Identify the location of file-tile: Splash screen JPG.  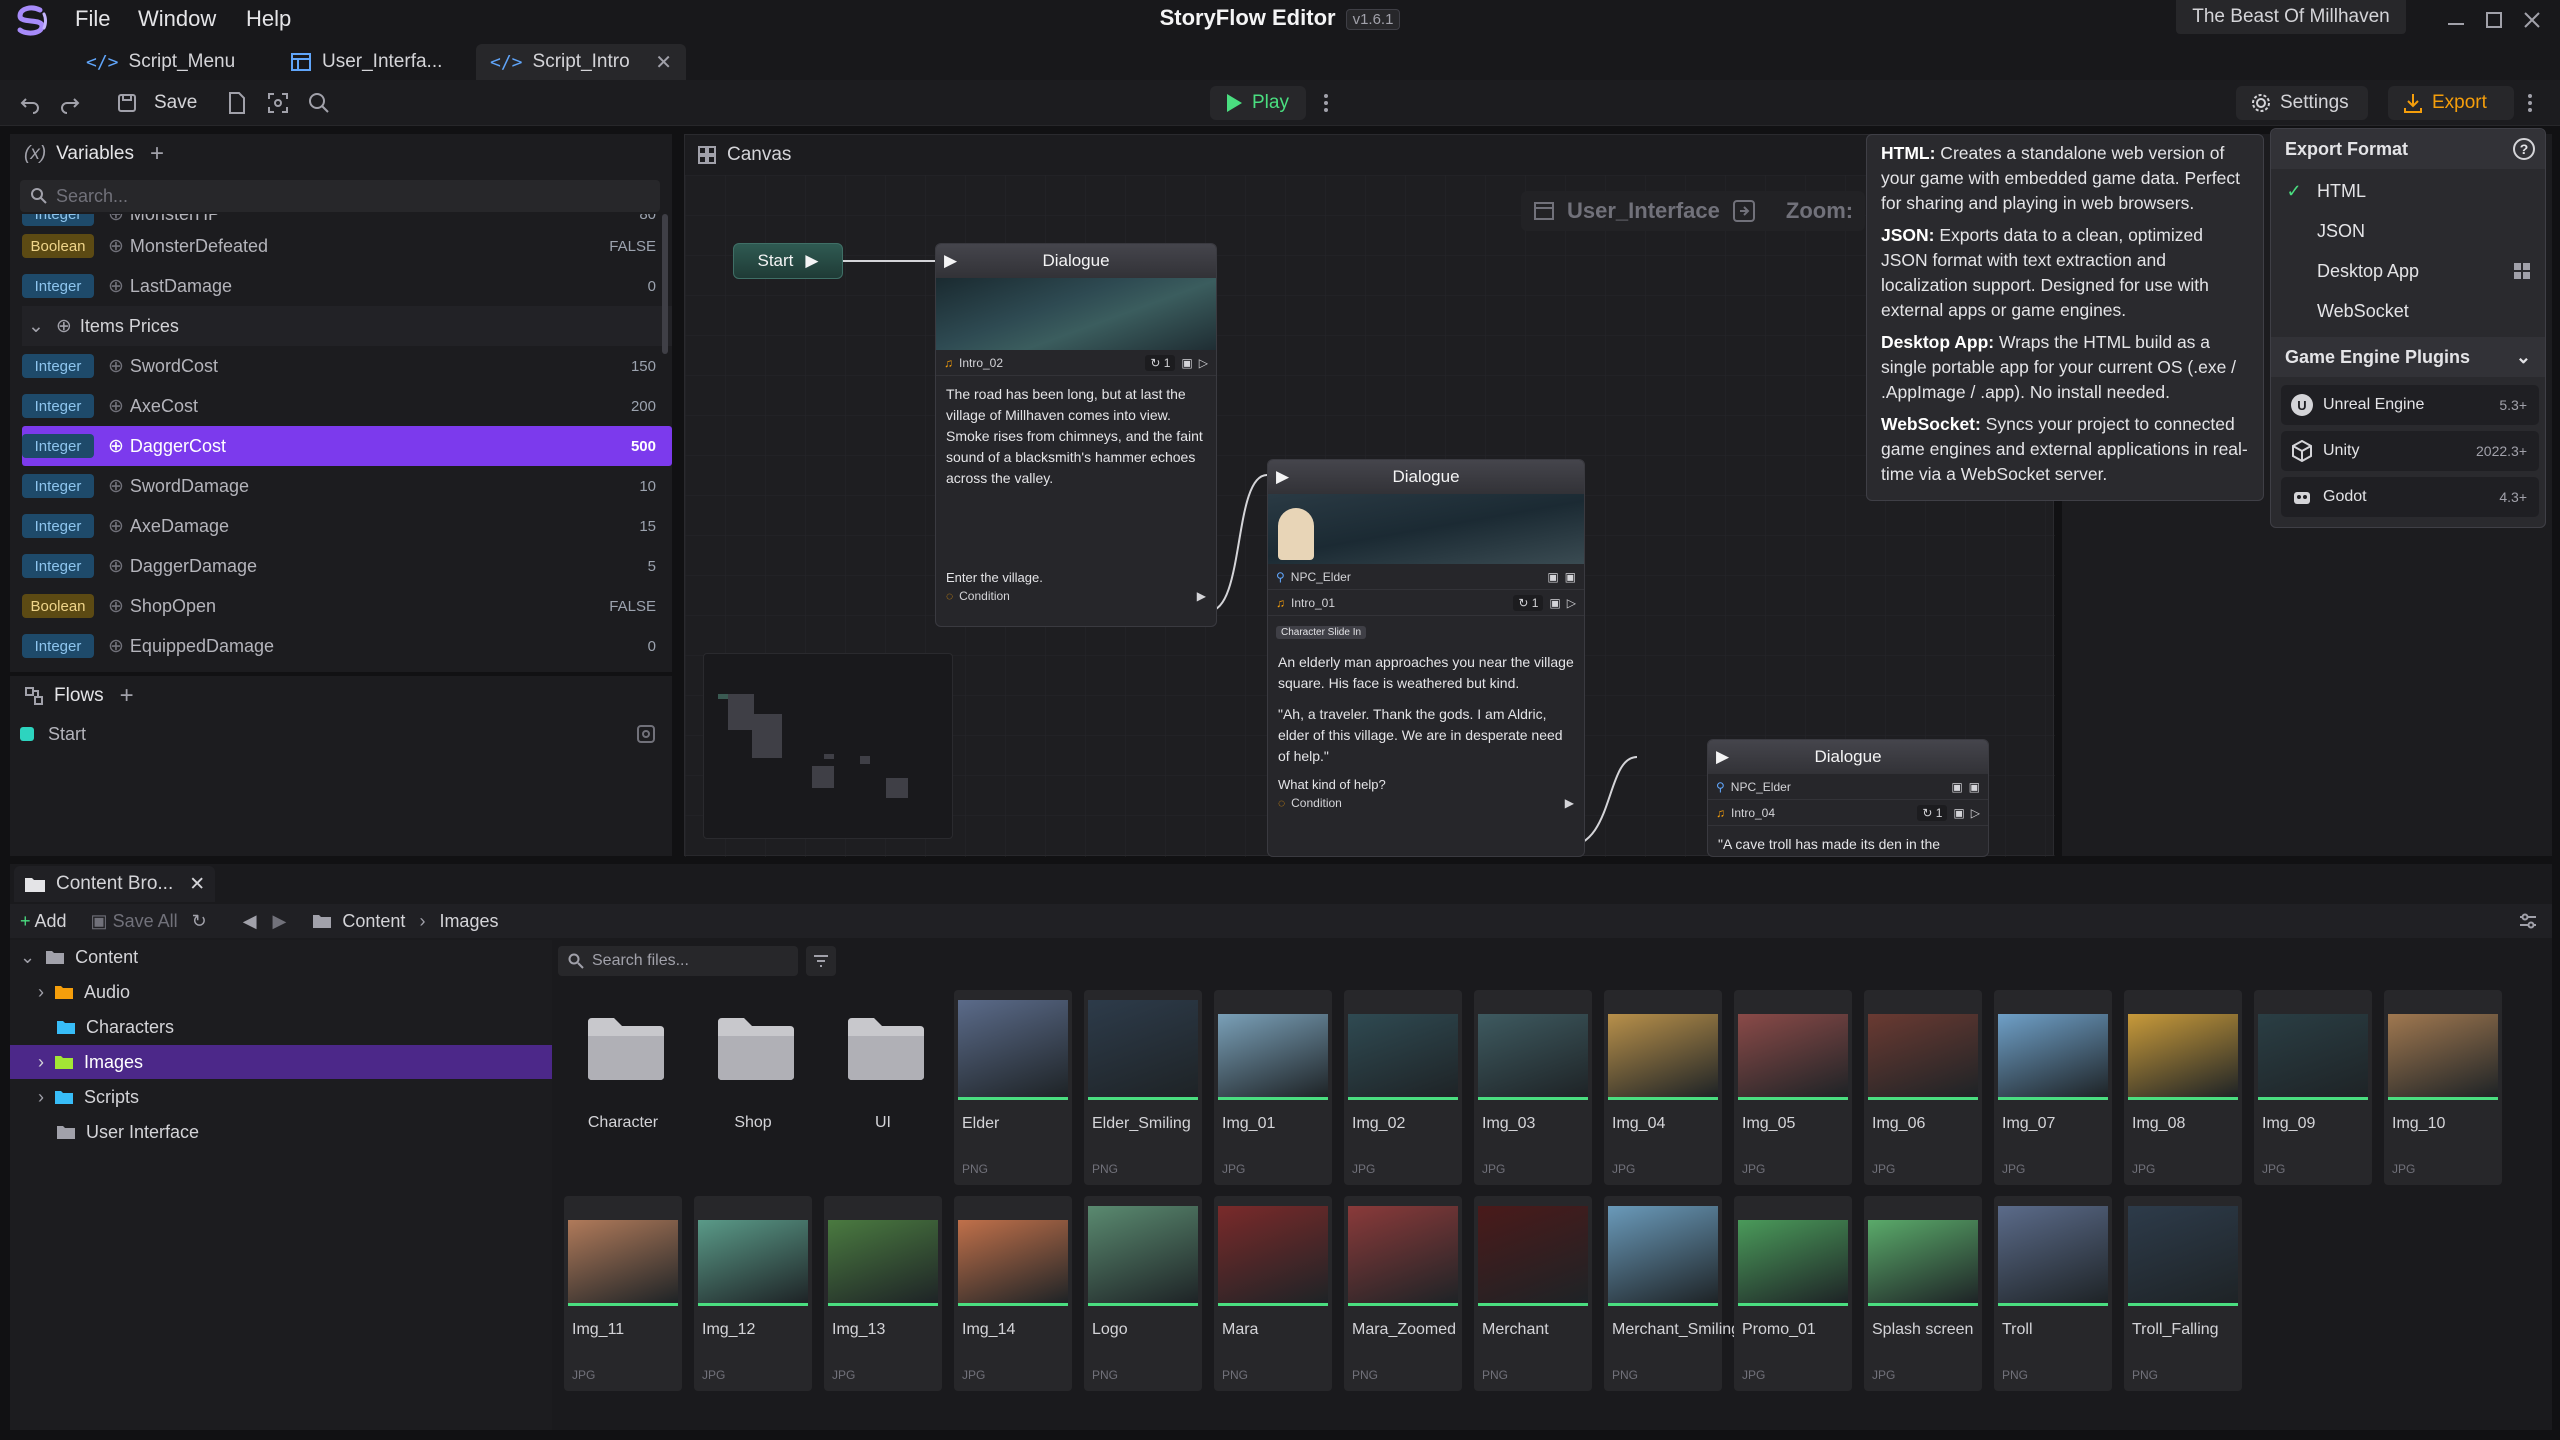
(1923, 1293).